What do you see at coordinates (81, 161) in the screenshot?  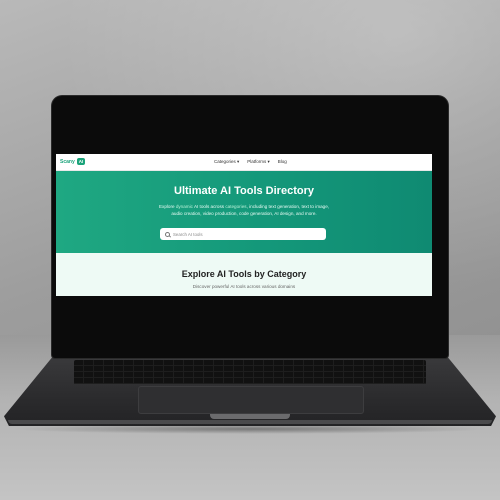 I see `logo-badge: AI` at bounding box center [81, 161].